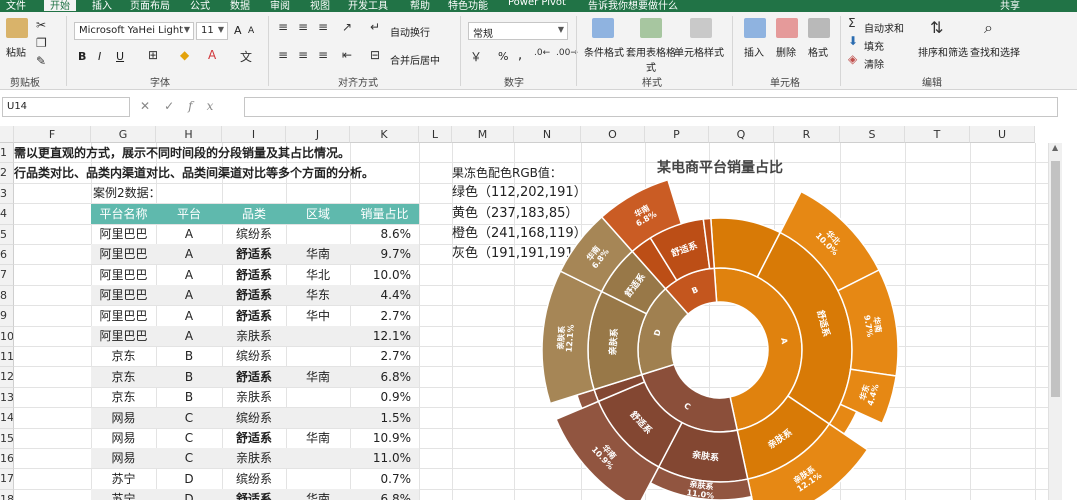 This screenshot has width=1077, height=500. What do you see at coordinates (189, 134) in the screenshot?
I see `column-header: H` at bounding box center [189, 134].